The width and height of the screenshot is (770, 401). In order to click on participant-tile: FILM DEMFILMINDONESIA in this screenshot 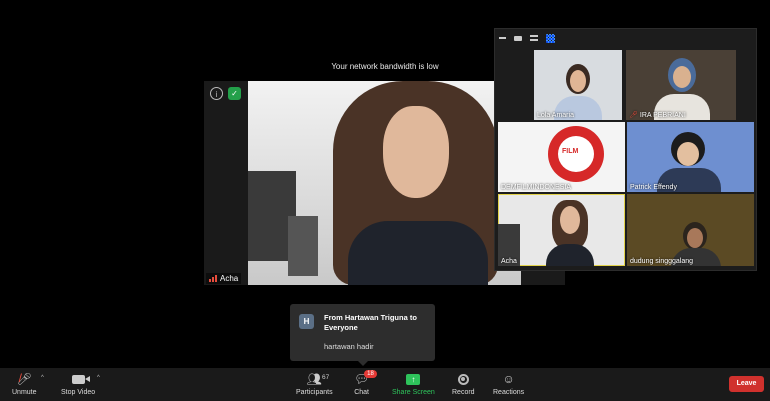, I will do `click(561, 157)`.